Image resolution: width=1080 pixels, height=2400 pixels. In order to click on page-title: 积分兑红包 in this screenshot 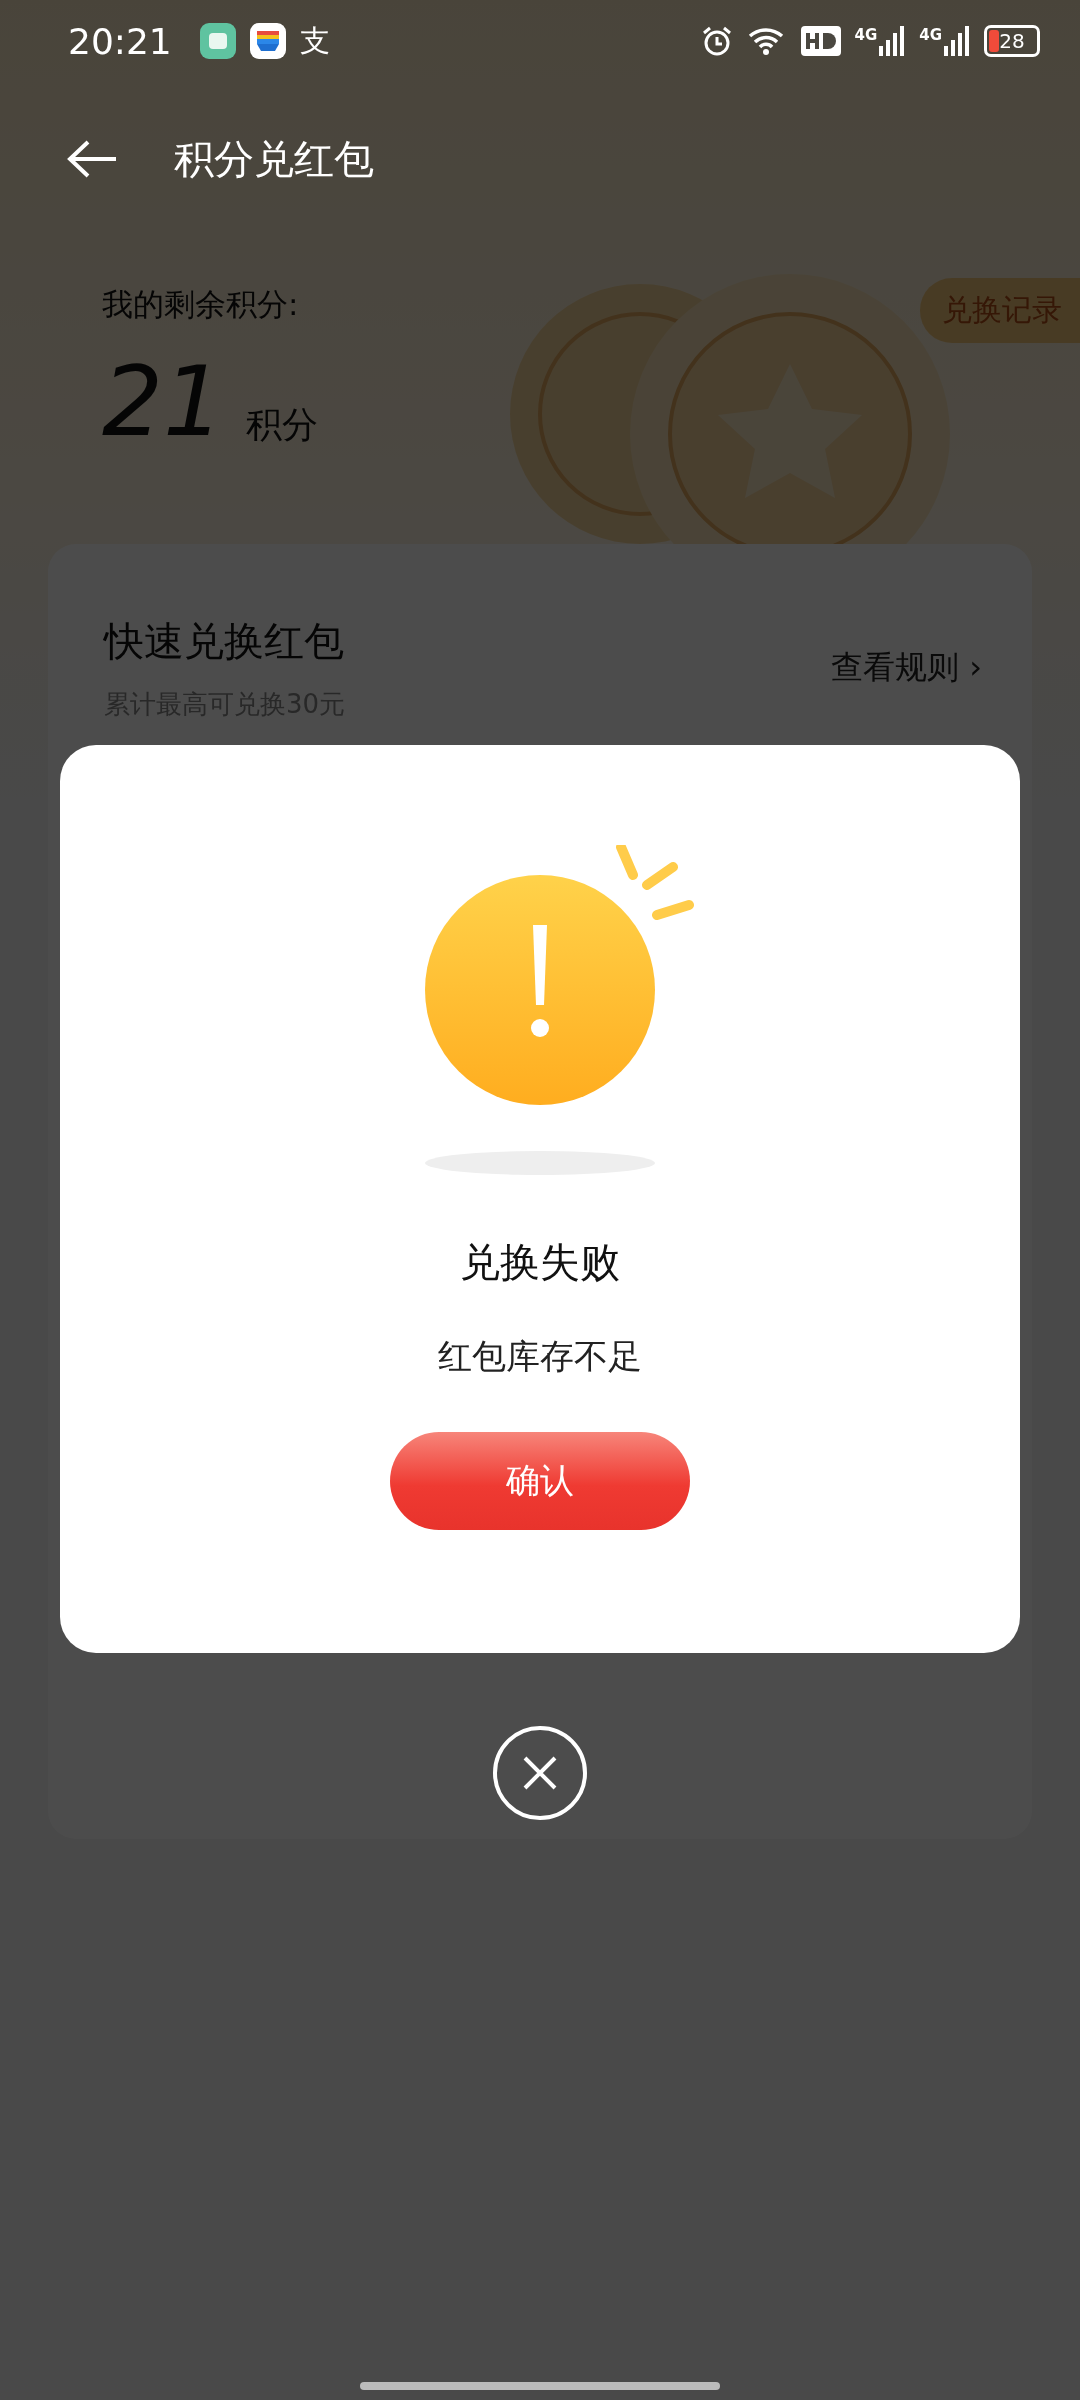, I will do `click(274, 159)`.